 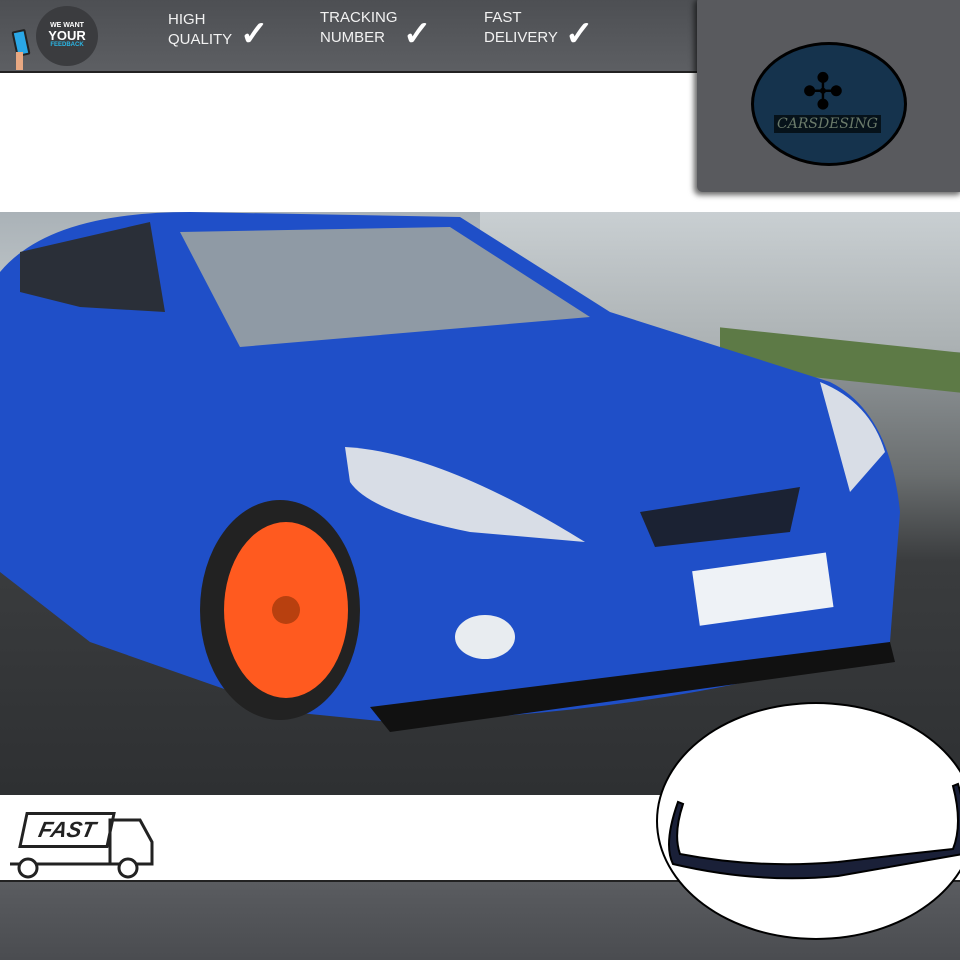 What do you see at coordinates (503, 17) in the screenshot?
I see `feature-line1: FAST` at bounding box center [503, 17].